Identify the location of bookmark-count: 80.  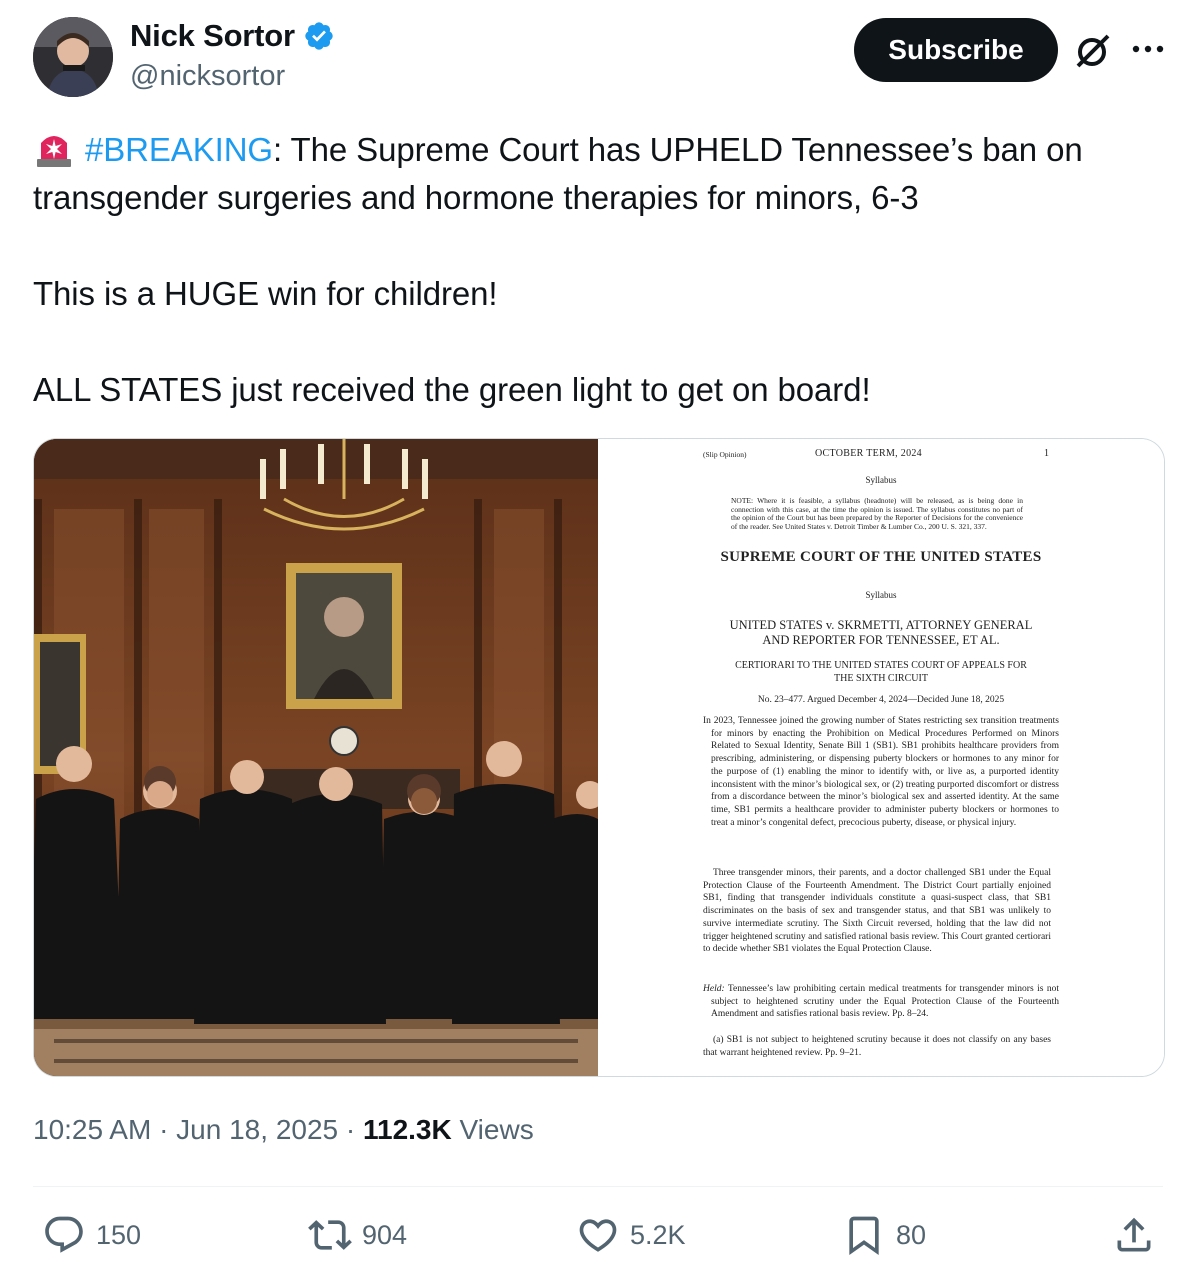
(911, 1234).